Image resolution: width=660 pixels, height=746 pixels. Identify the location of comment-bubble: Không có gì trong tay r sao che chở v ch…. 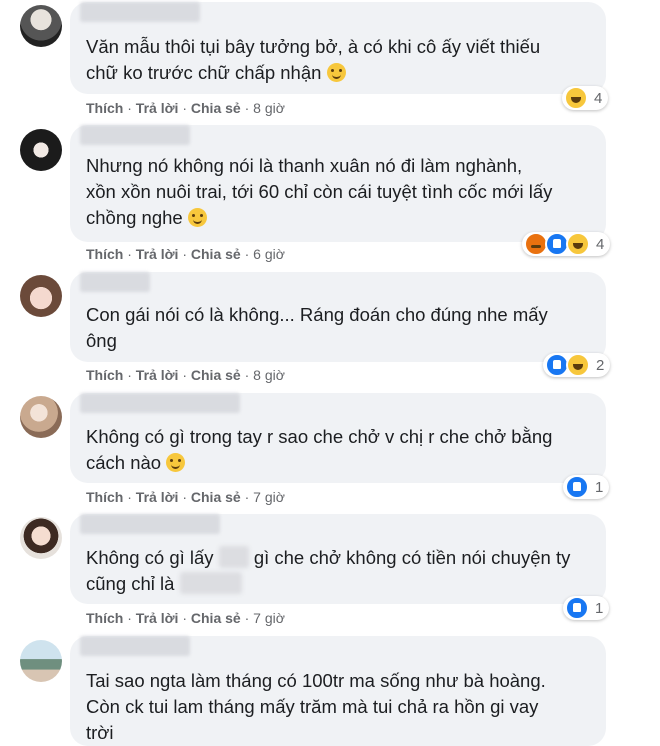
(338, 438).